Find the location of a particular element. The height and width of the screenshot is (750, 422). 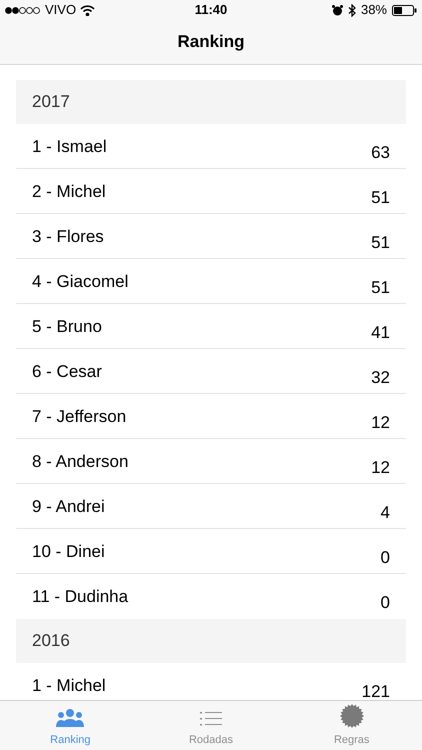

gear-icon is located at coordinates (352, 716).